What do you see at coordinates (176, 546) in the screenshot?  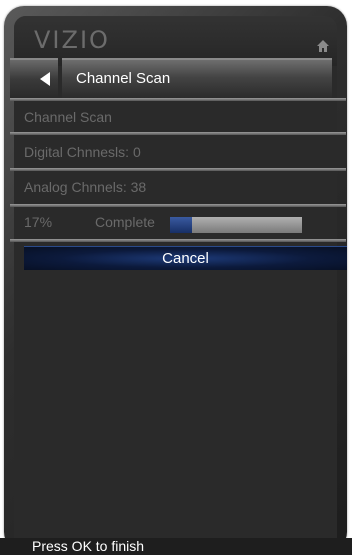 I see `footer-bar: Press OK to finish` at bounding box center [176, 546].